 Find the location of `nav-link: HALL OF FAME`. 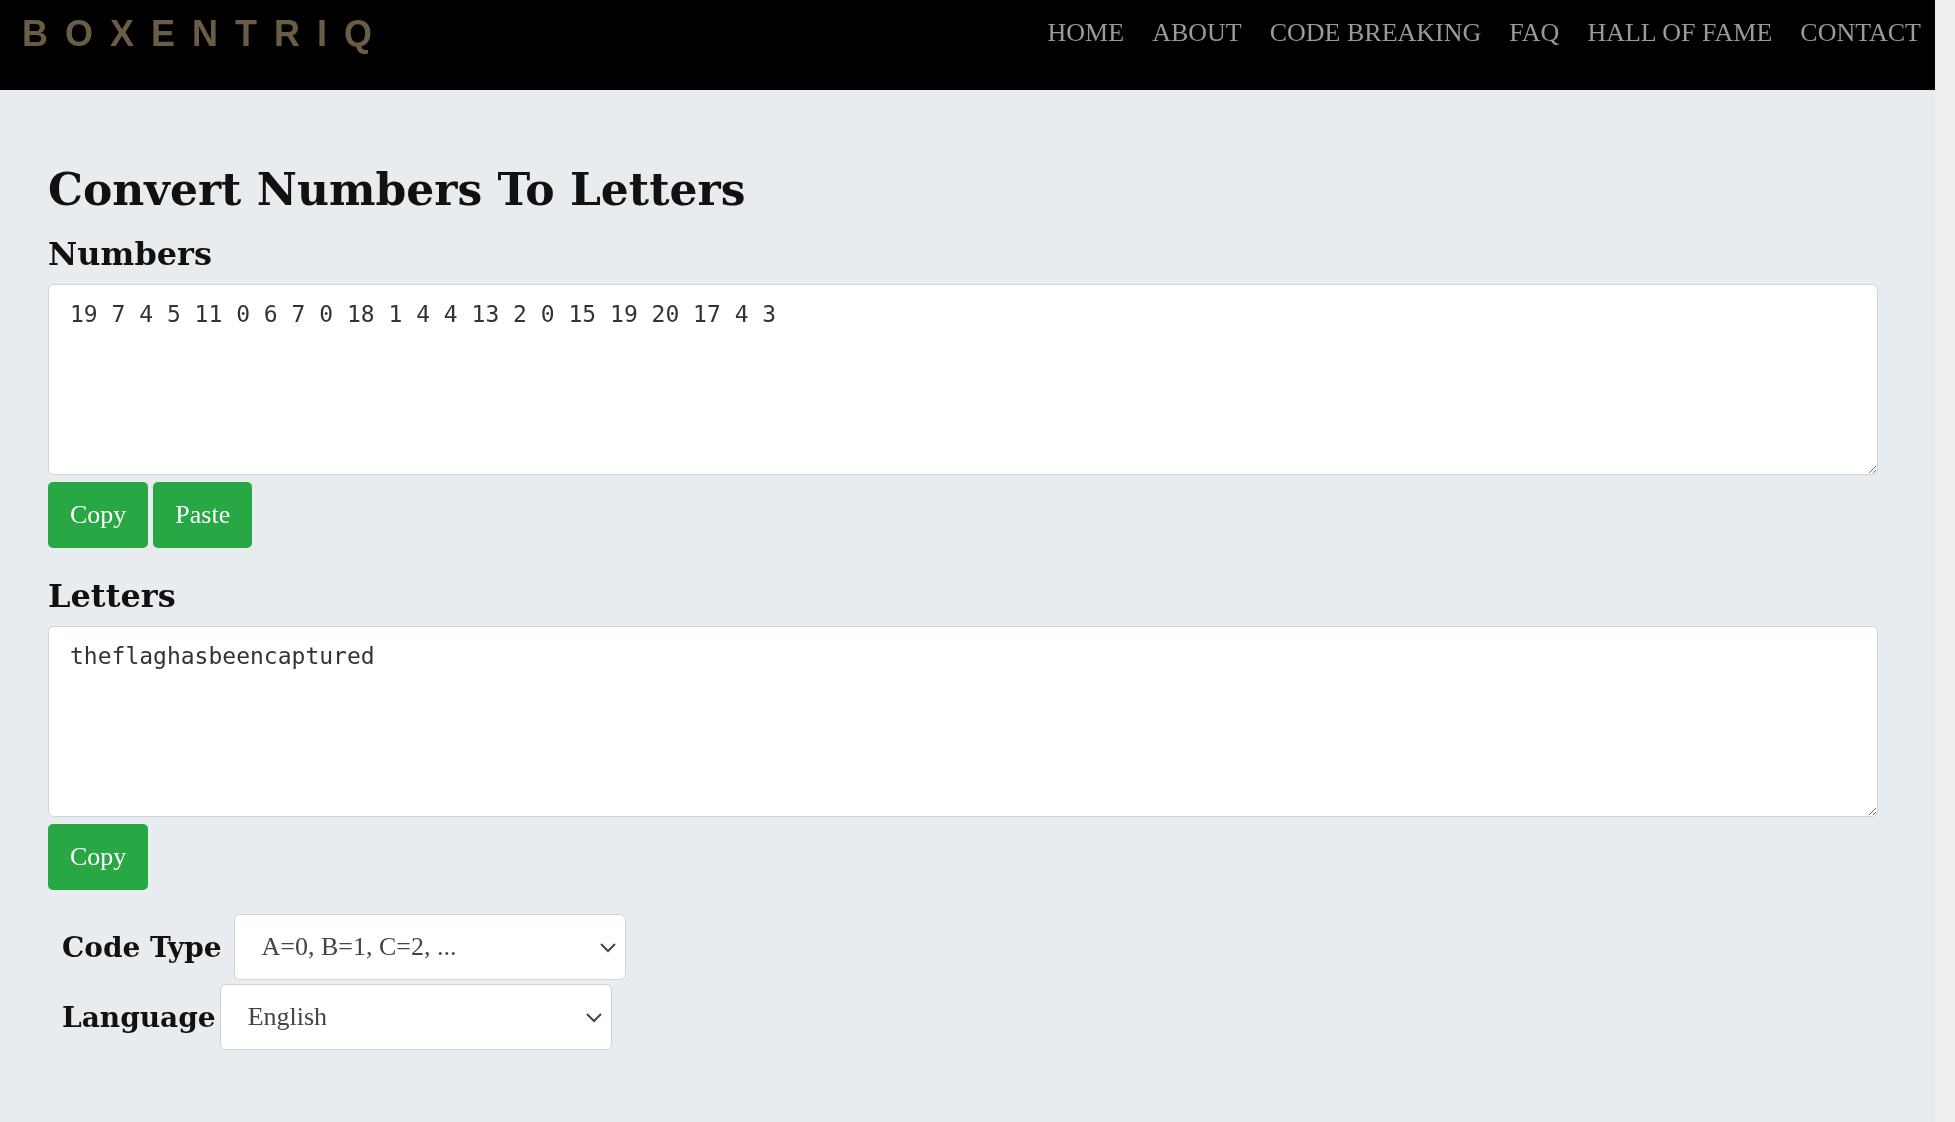

nav-link: HALL OF FAME is located at coordinates (1680, 33).